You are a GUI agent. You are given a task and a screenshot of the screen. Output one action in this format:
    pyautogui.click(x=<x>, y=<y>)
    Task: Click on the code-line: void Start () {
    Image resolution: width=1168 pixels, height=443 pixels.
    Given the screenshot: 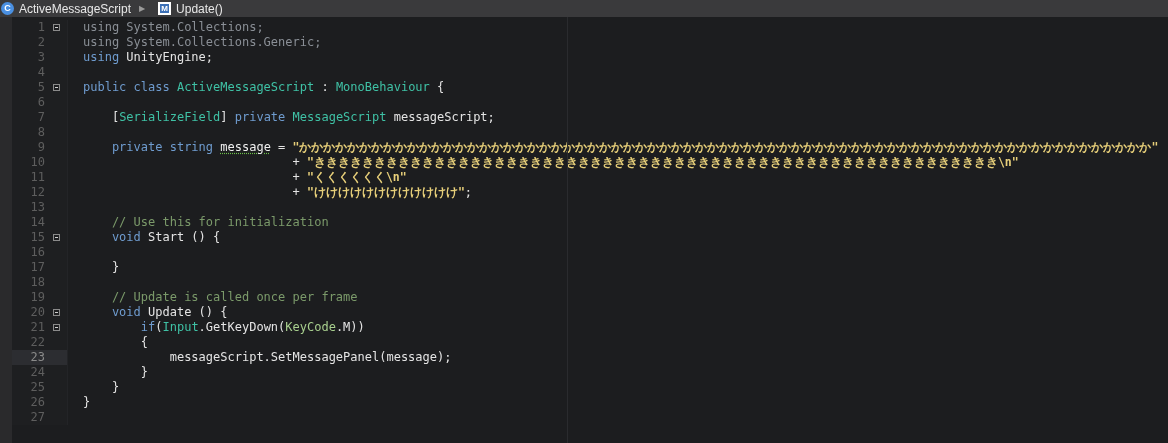 What is the action you would take?
    pyautogui.click(x=165, y=237)
    